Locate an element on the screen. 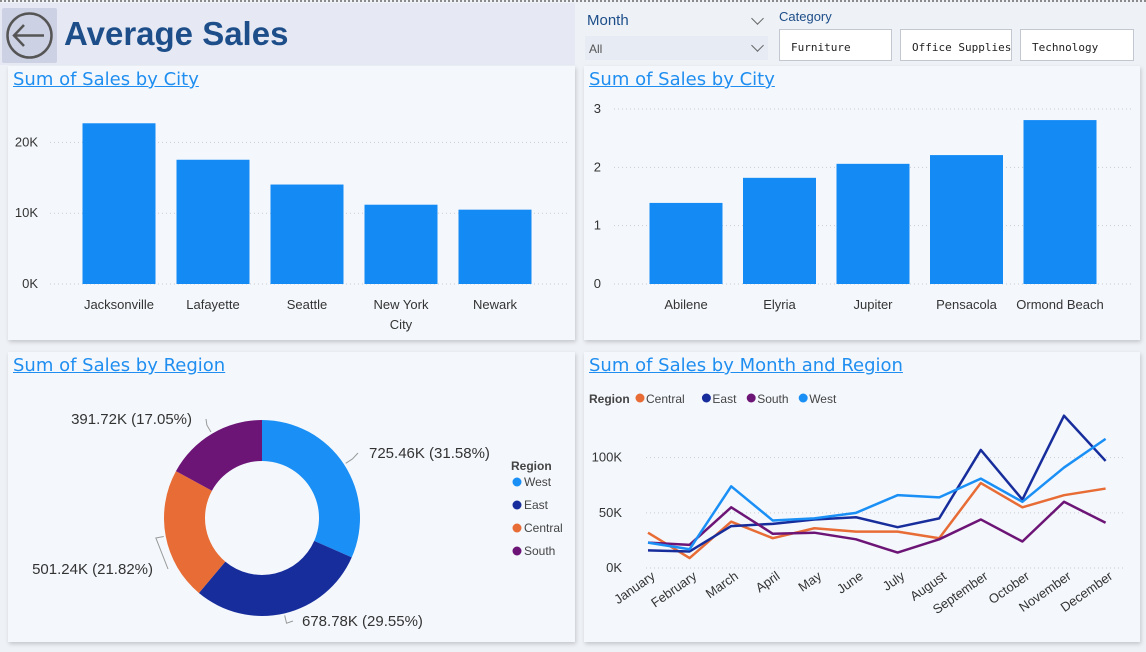 The height and width of the screenshot is (652, 1146). x-tick-label: Ormond Beach is located at coordinates (1059, 304).